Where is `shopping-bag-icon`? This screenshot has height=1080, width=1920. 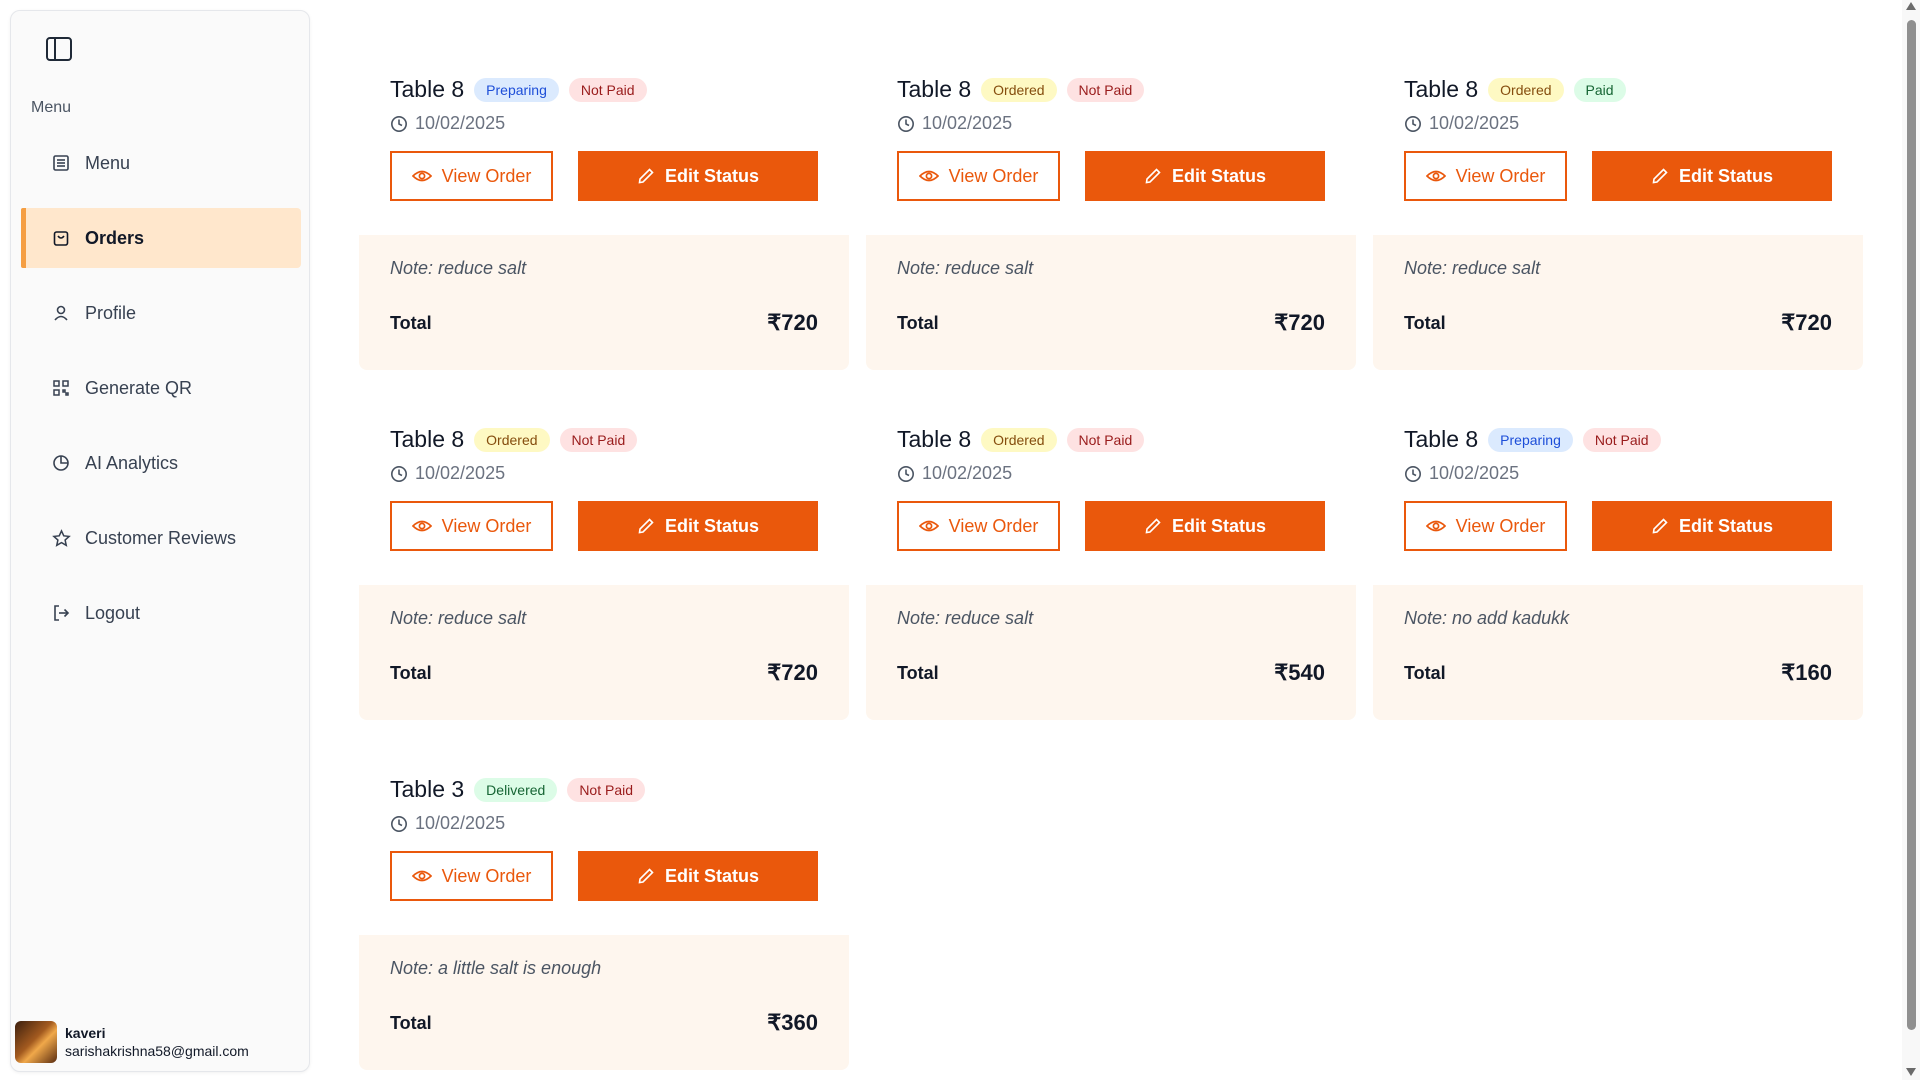 shopping-bag-icon is located at coordinates (61, 238).